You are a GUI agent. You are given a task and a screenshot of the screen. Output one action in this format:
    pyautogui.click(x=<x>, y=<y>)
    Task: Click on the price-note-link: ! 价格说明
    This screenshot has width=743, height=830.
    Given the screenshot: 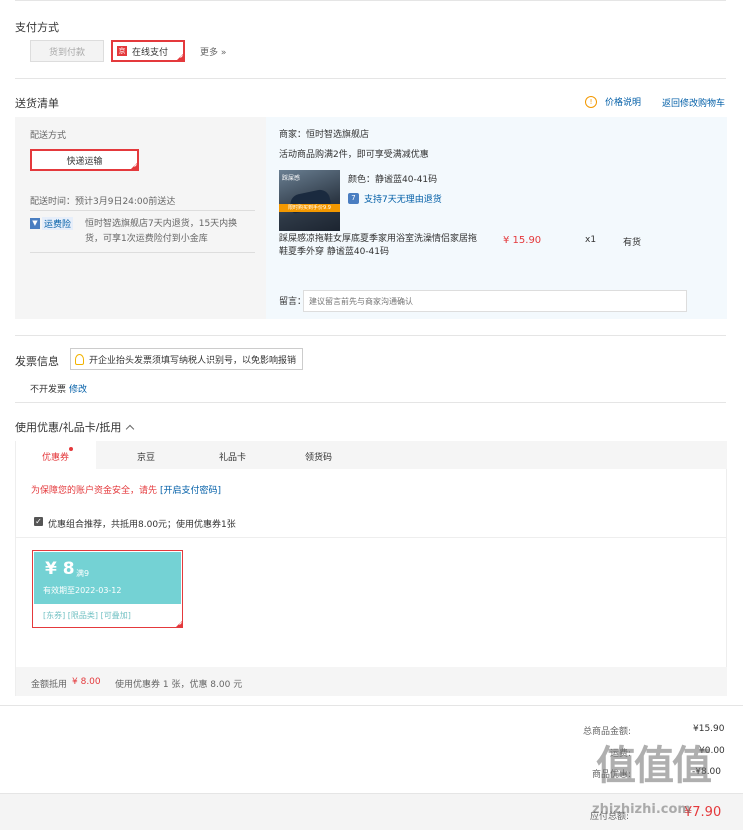 What is the action you would take?
    pyautogui.click(x=613, y=101)
    